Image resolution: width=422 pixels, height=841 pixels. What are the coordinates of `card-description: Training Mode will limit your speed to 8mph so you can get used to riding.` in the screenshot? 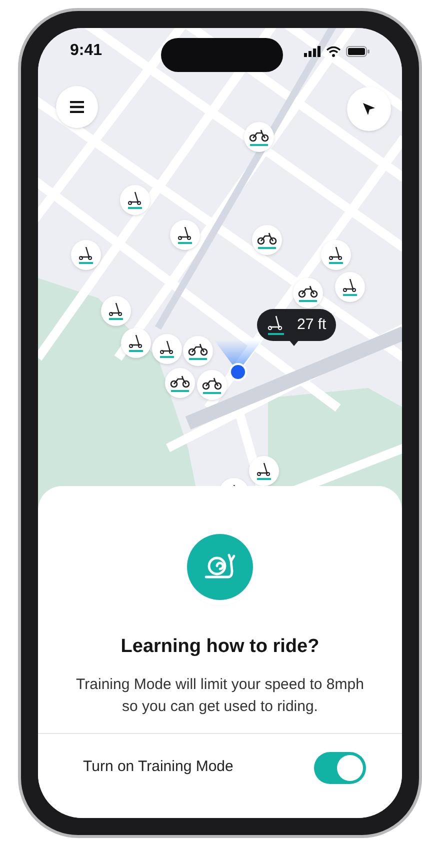 It's located at (220, 695).